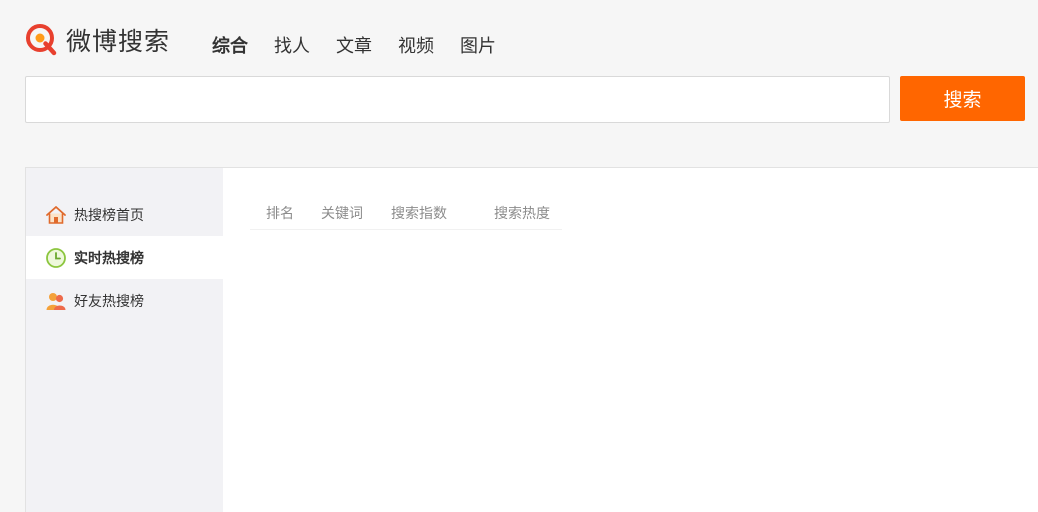 This screenshot has width=1038, height=512. I want to click on sidebar-item-label: 实时热搜榜, so click(109, 258).